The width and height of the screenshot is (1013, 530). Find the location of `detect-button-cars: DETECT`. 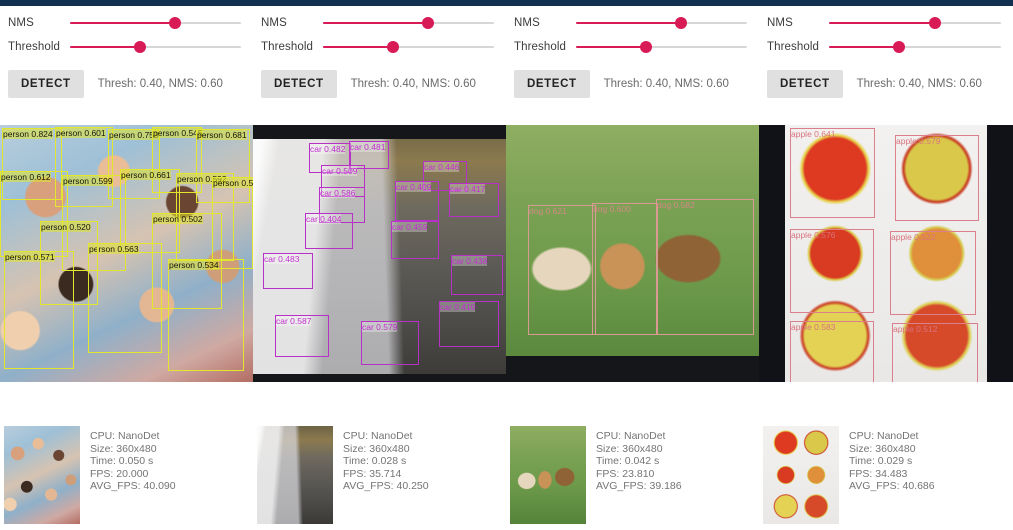

detect-button-cars: DETECT is located at coordinates (299, 84).